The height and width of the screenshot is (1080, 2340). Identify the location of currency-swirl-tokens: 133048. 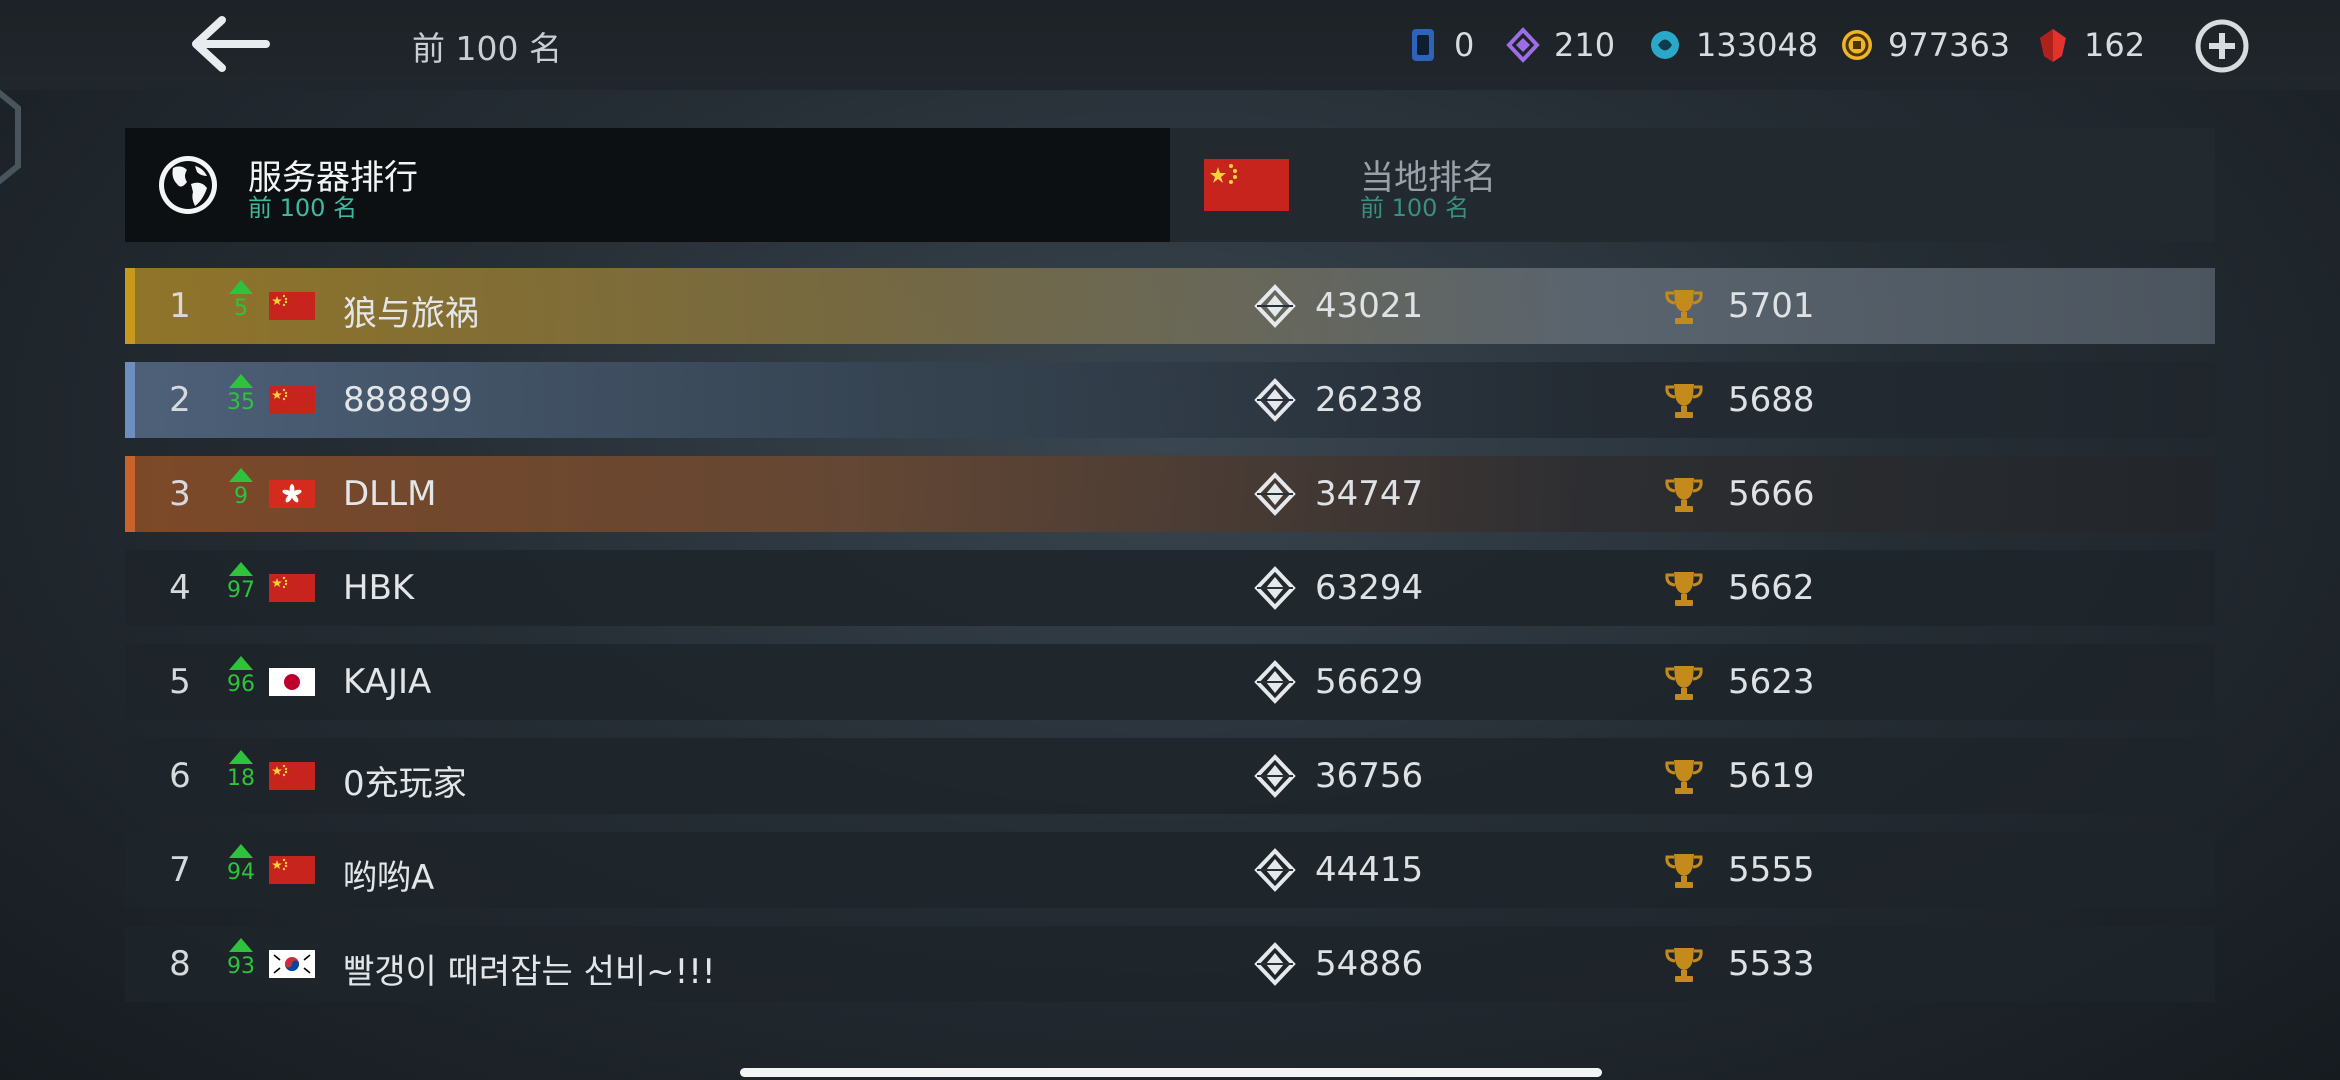
(1733, 45).